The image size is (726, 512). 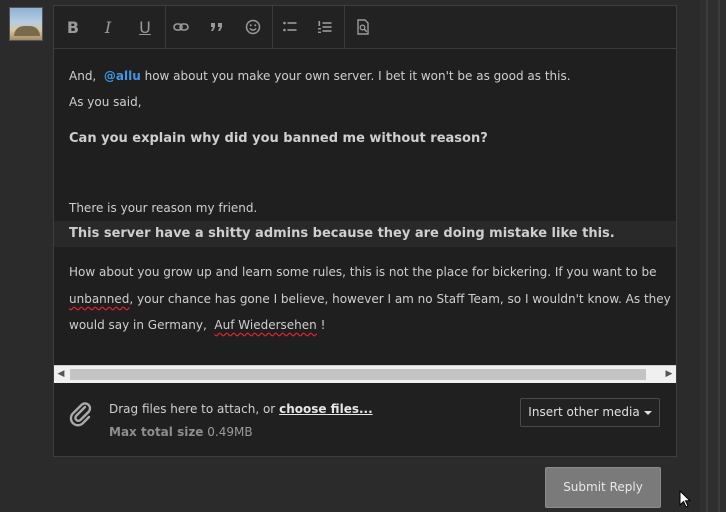 I want to click on mouse-cursor-icon, so click(x=685, y=499).